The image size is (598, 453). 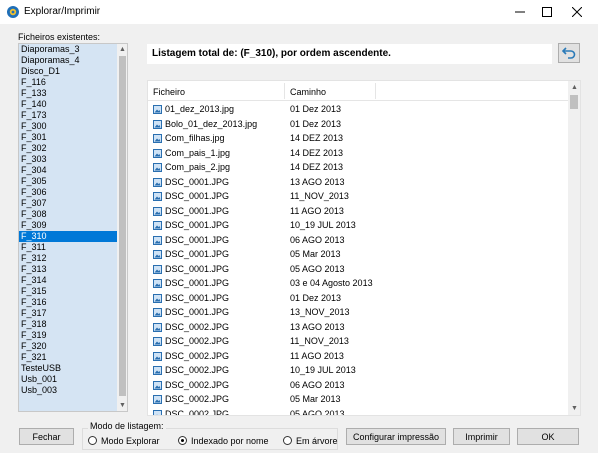 What do you see at coordinates (68, 115) in the screenshot?
I see `list-item: F_173` at bounding box center [68, 115].